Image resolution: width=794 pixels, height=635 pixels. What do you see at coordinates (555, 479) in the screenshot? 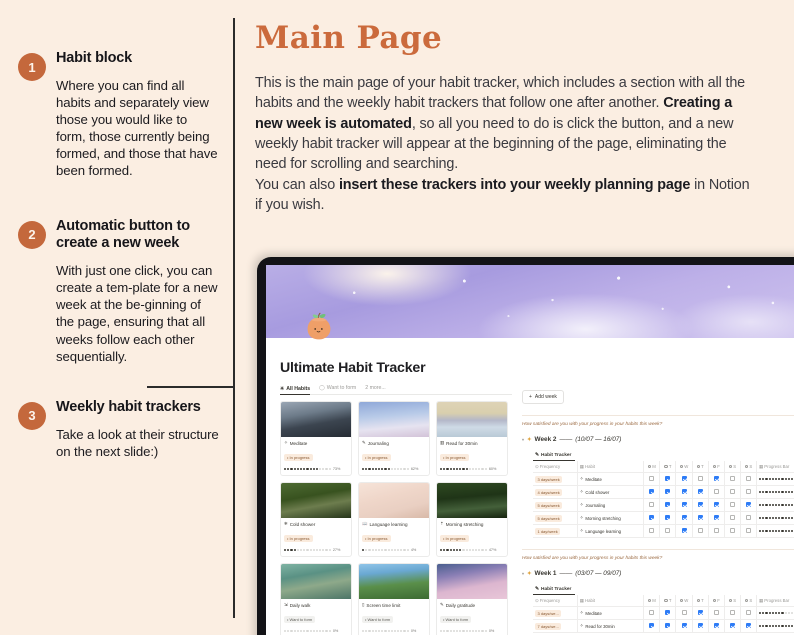
I see `cell-frequency: 3 days/week` at bounding box center [555, 479].